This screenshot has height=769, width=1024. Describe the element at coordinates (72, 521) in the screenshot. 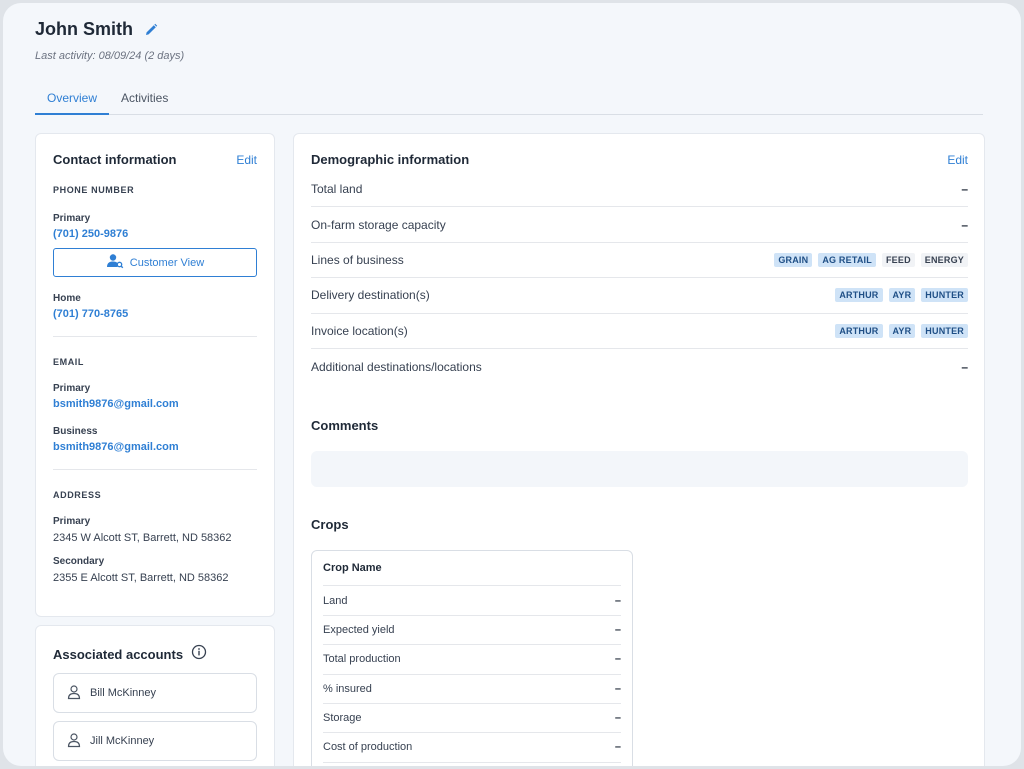

I see `address-primary-label: Primary` at that location.